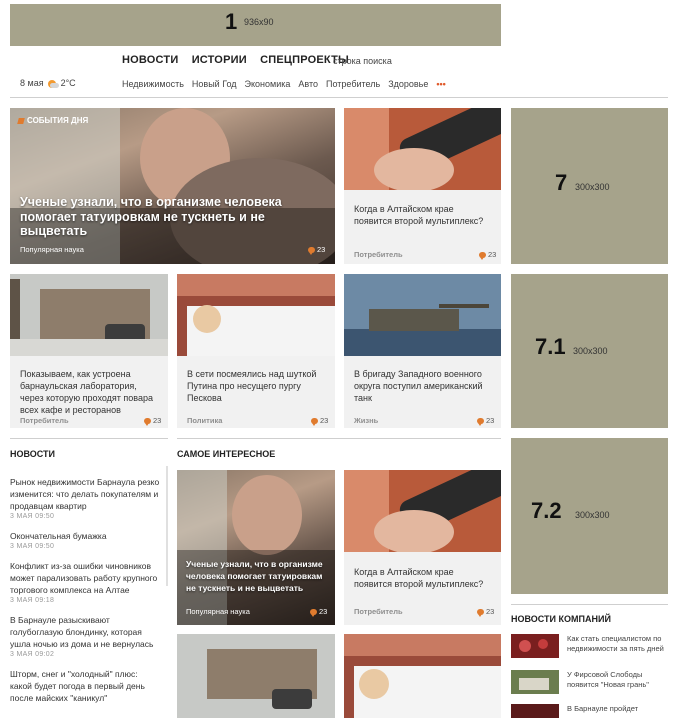  What do you see at coordinates (58, 120) in the screenshot?
I see `events-tag-label: СОБЫТИЯ ДНЯ` at bounding box center [58, 120].